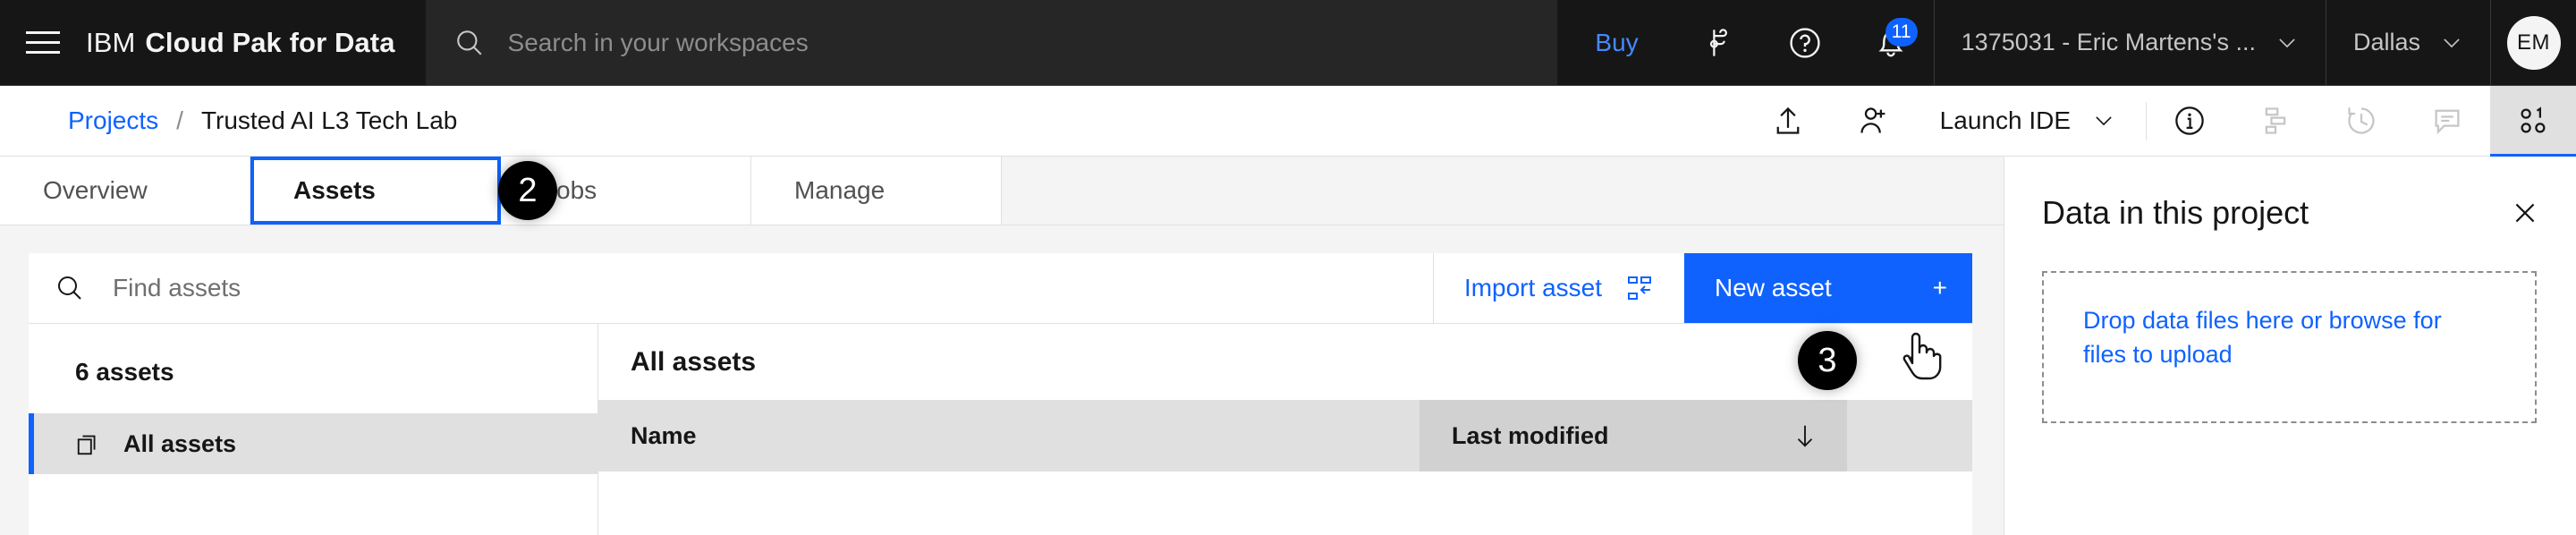 This screenshot has width=2576, height=535. I want to click on mouse-cursor, so click(1921, 355).